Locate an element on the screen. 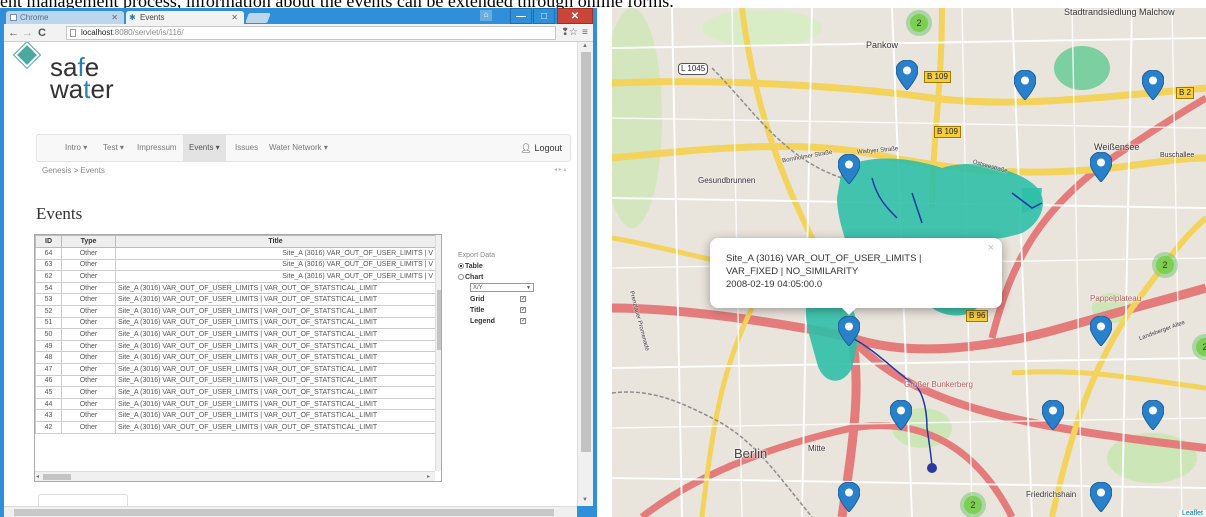 This screenshot has height=517, width=1206. minimize-button: — is located at coordinates (521, 16).